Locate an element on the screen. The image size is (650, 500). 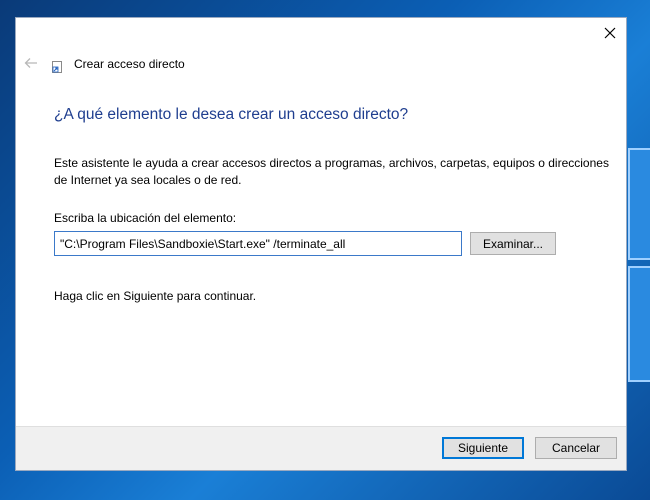
close-icon is located at coordinates (610, 33).